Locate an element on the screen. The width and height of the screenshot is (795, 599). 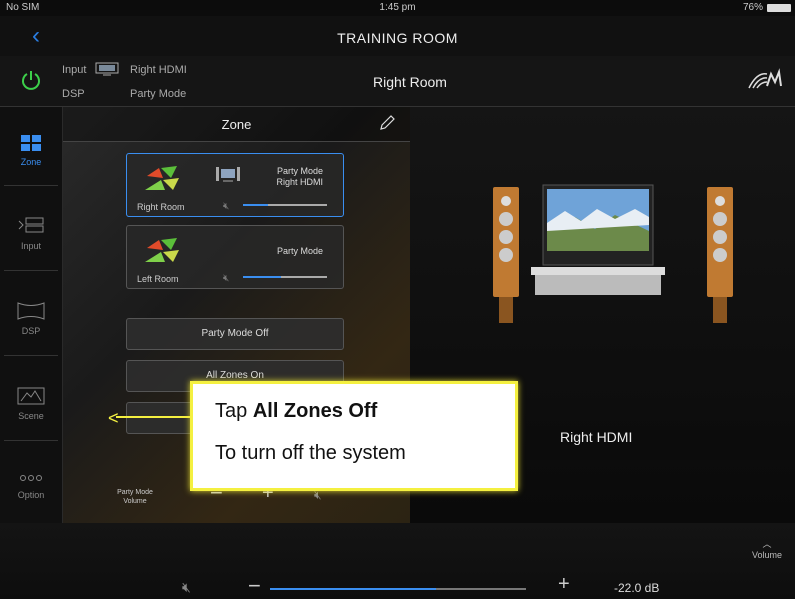
more-icon is located at coordinates (31, 478).